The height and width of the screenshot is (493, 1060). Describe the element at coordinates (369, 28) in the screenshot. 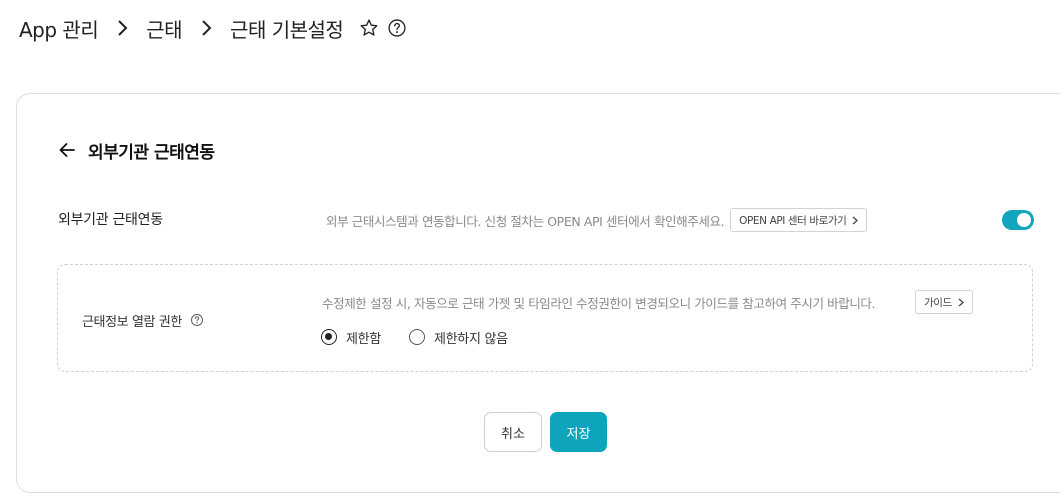

I see `star-outline-icon` at that location.